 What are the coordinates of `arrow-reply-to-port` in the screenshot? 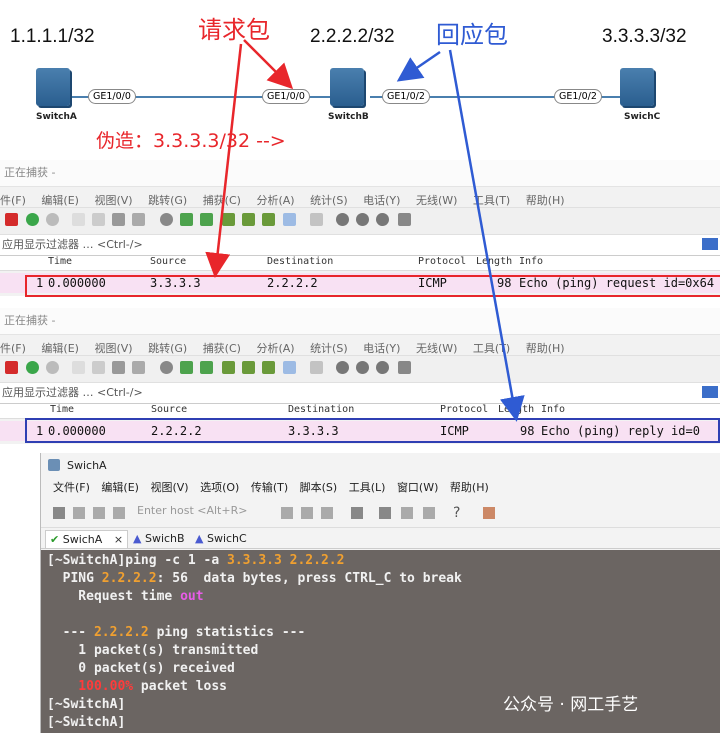 It's located at (418, 66).